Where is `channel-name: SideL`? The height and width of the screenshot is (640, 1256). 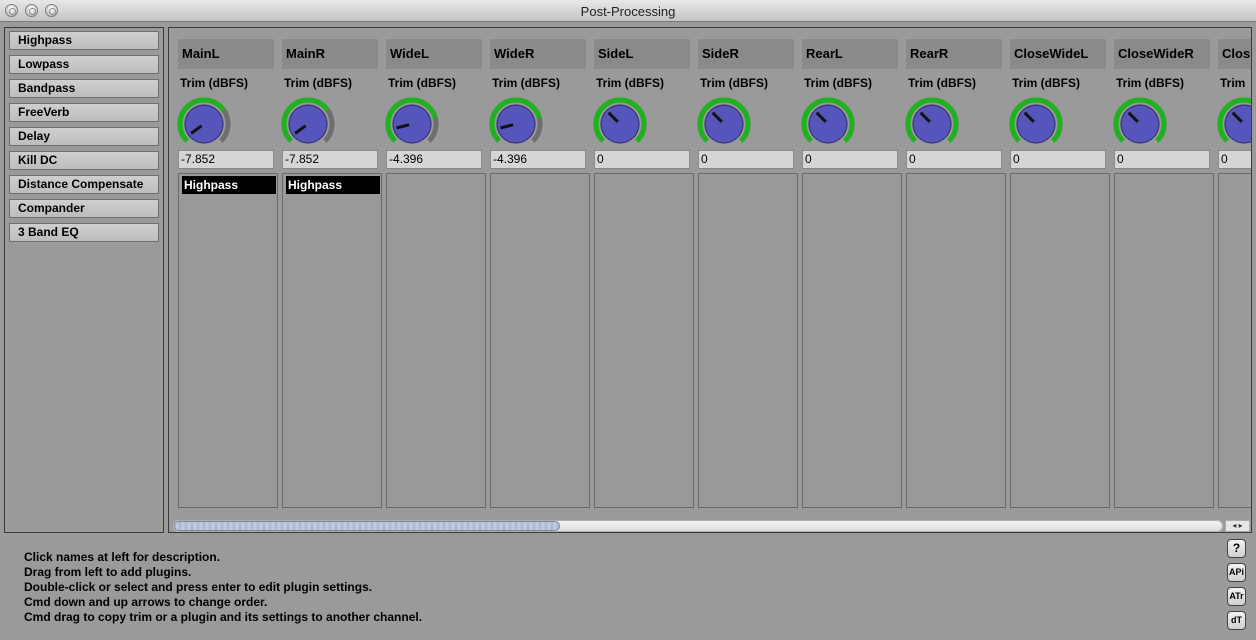
channel-name: SideL is located at coordinates (642, 54).